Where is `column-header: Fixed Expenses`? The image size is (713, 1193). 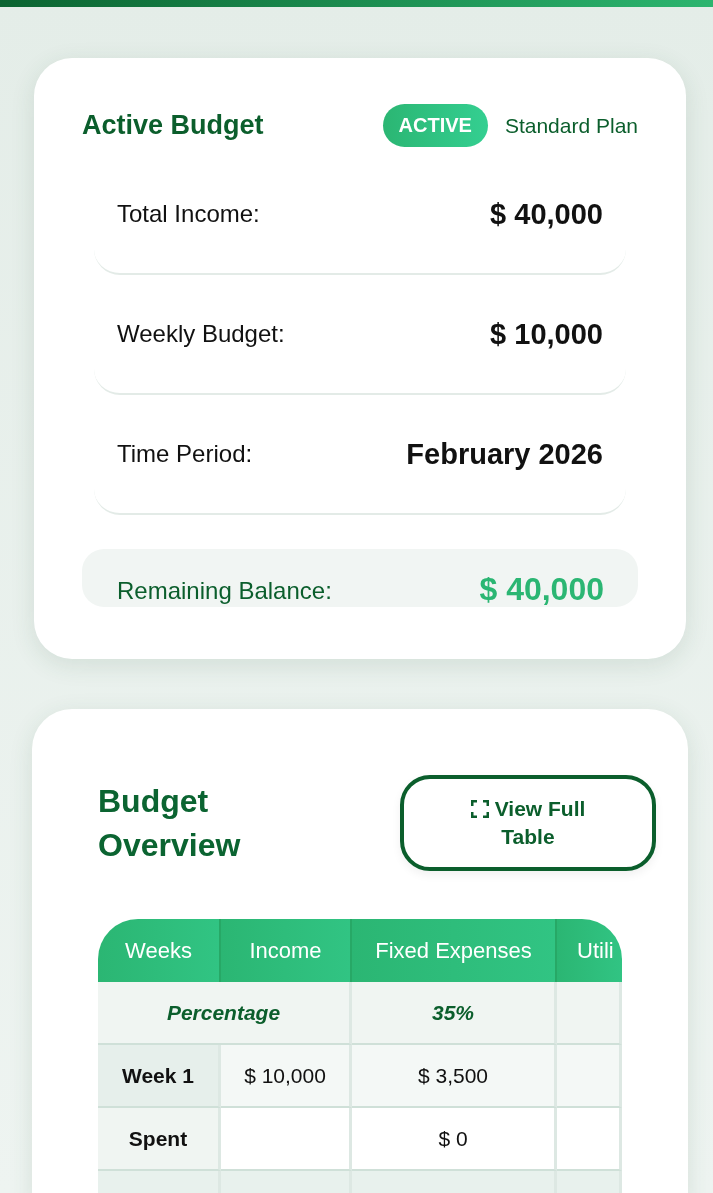
column-header: Fixed Expenses is located at coordinates (454, 951).